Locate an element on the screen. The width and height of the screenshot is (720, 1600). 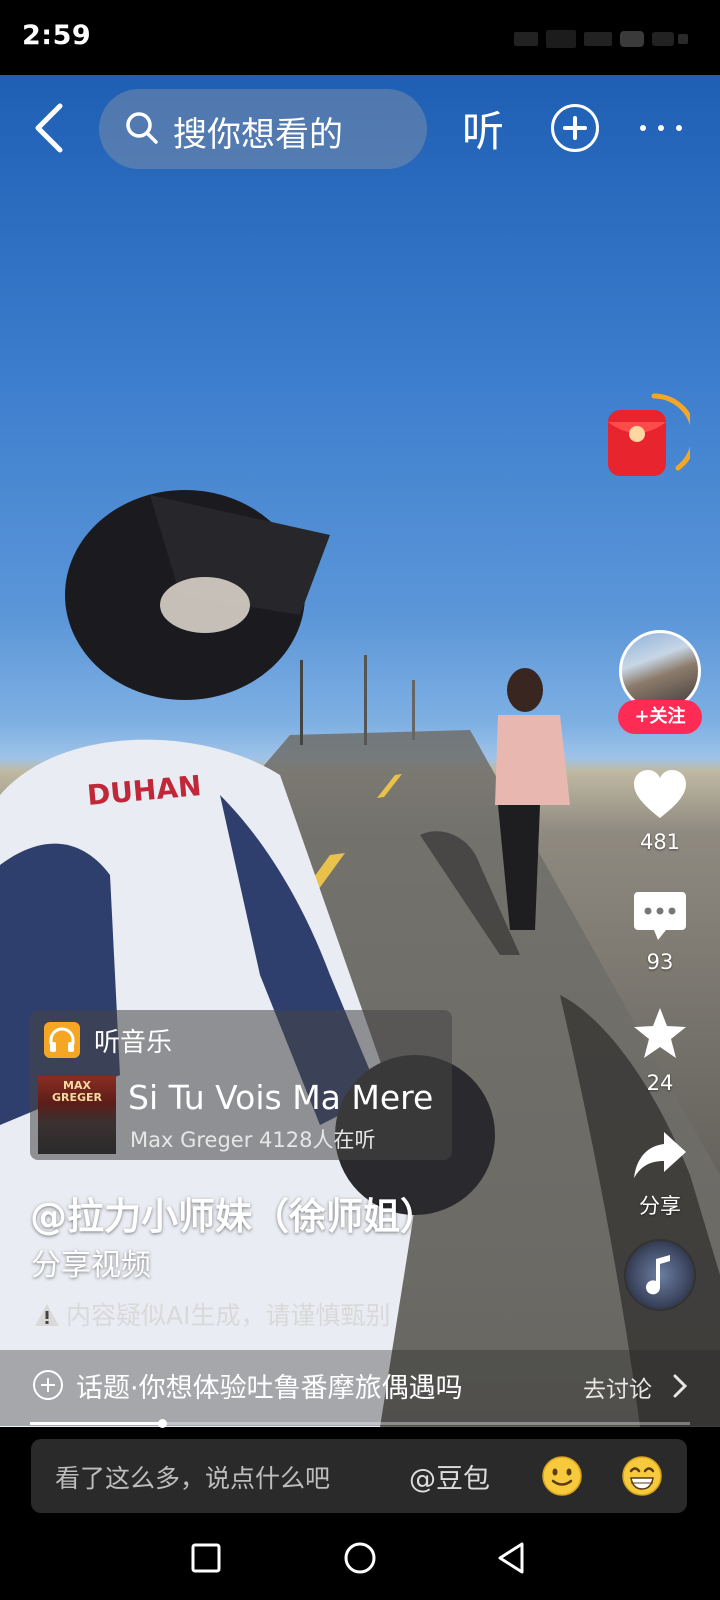
status-icons is located at coordinates (601, 39).